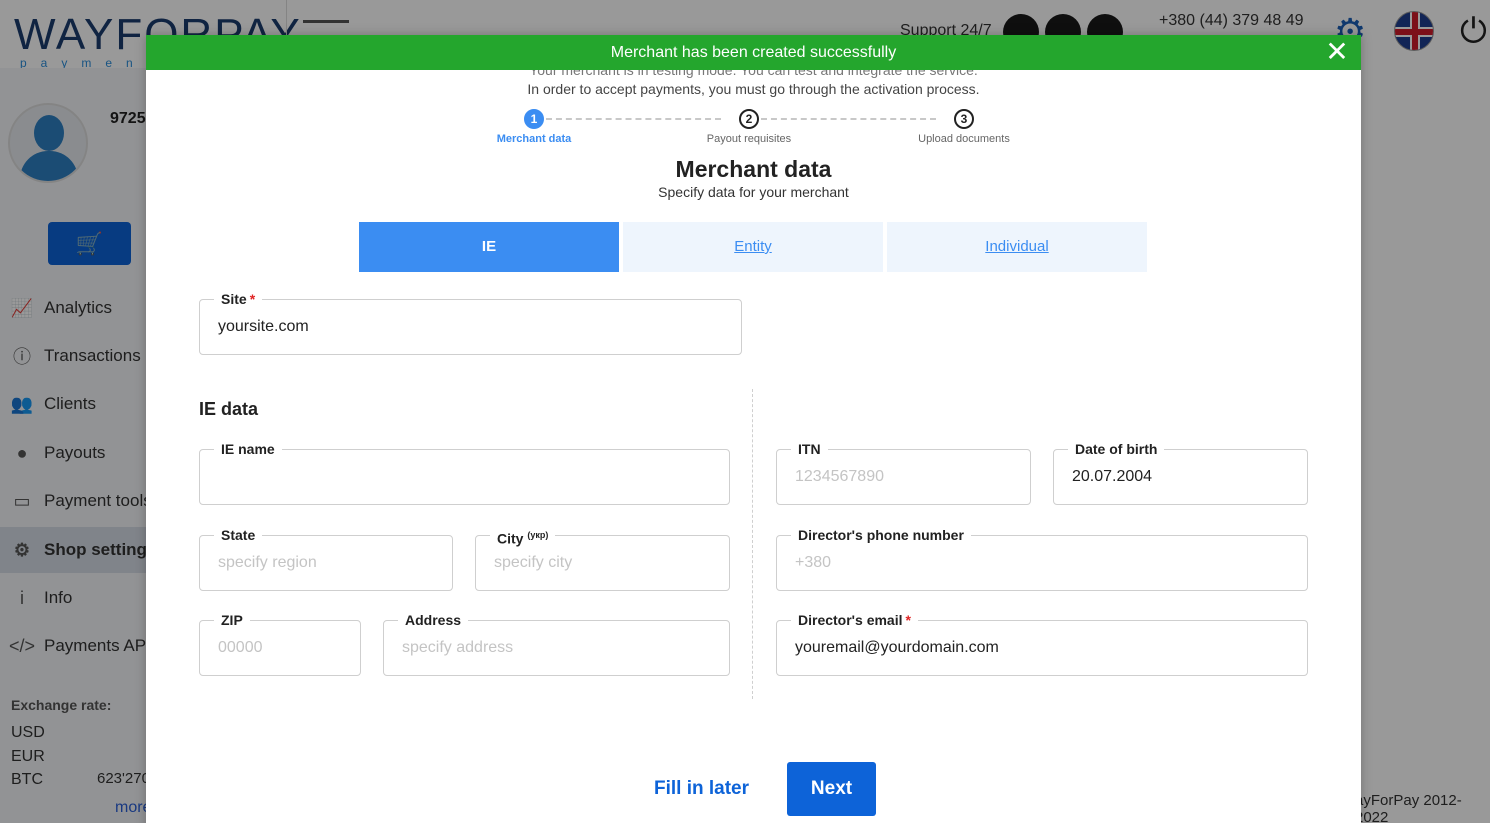 The width and height of the screenshot is (1490, 823). What do you see at coordinates (1116, 449) in the screenshot?
I see `date-of-birth-label: Date of birth` at bounding box center [1116, 449].